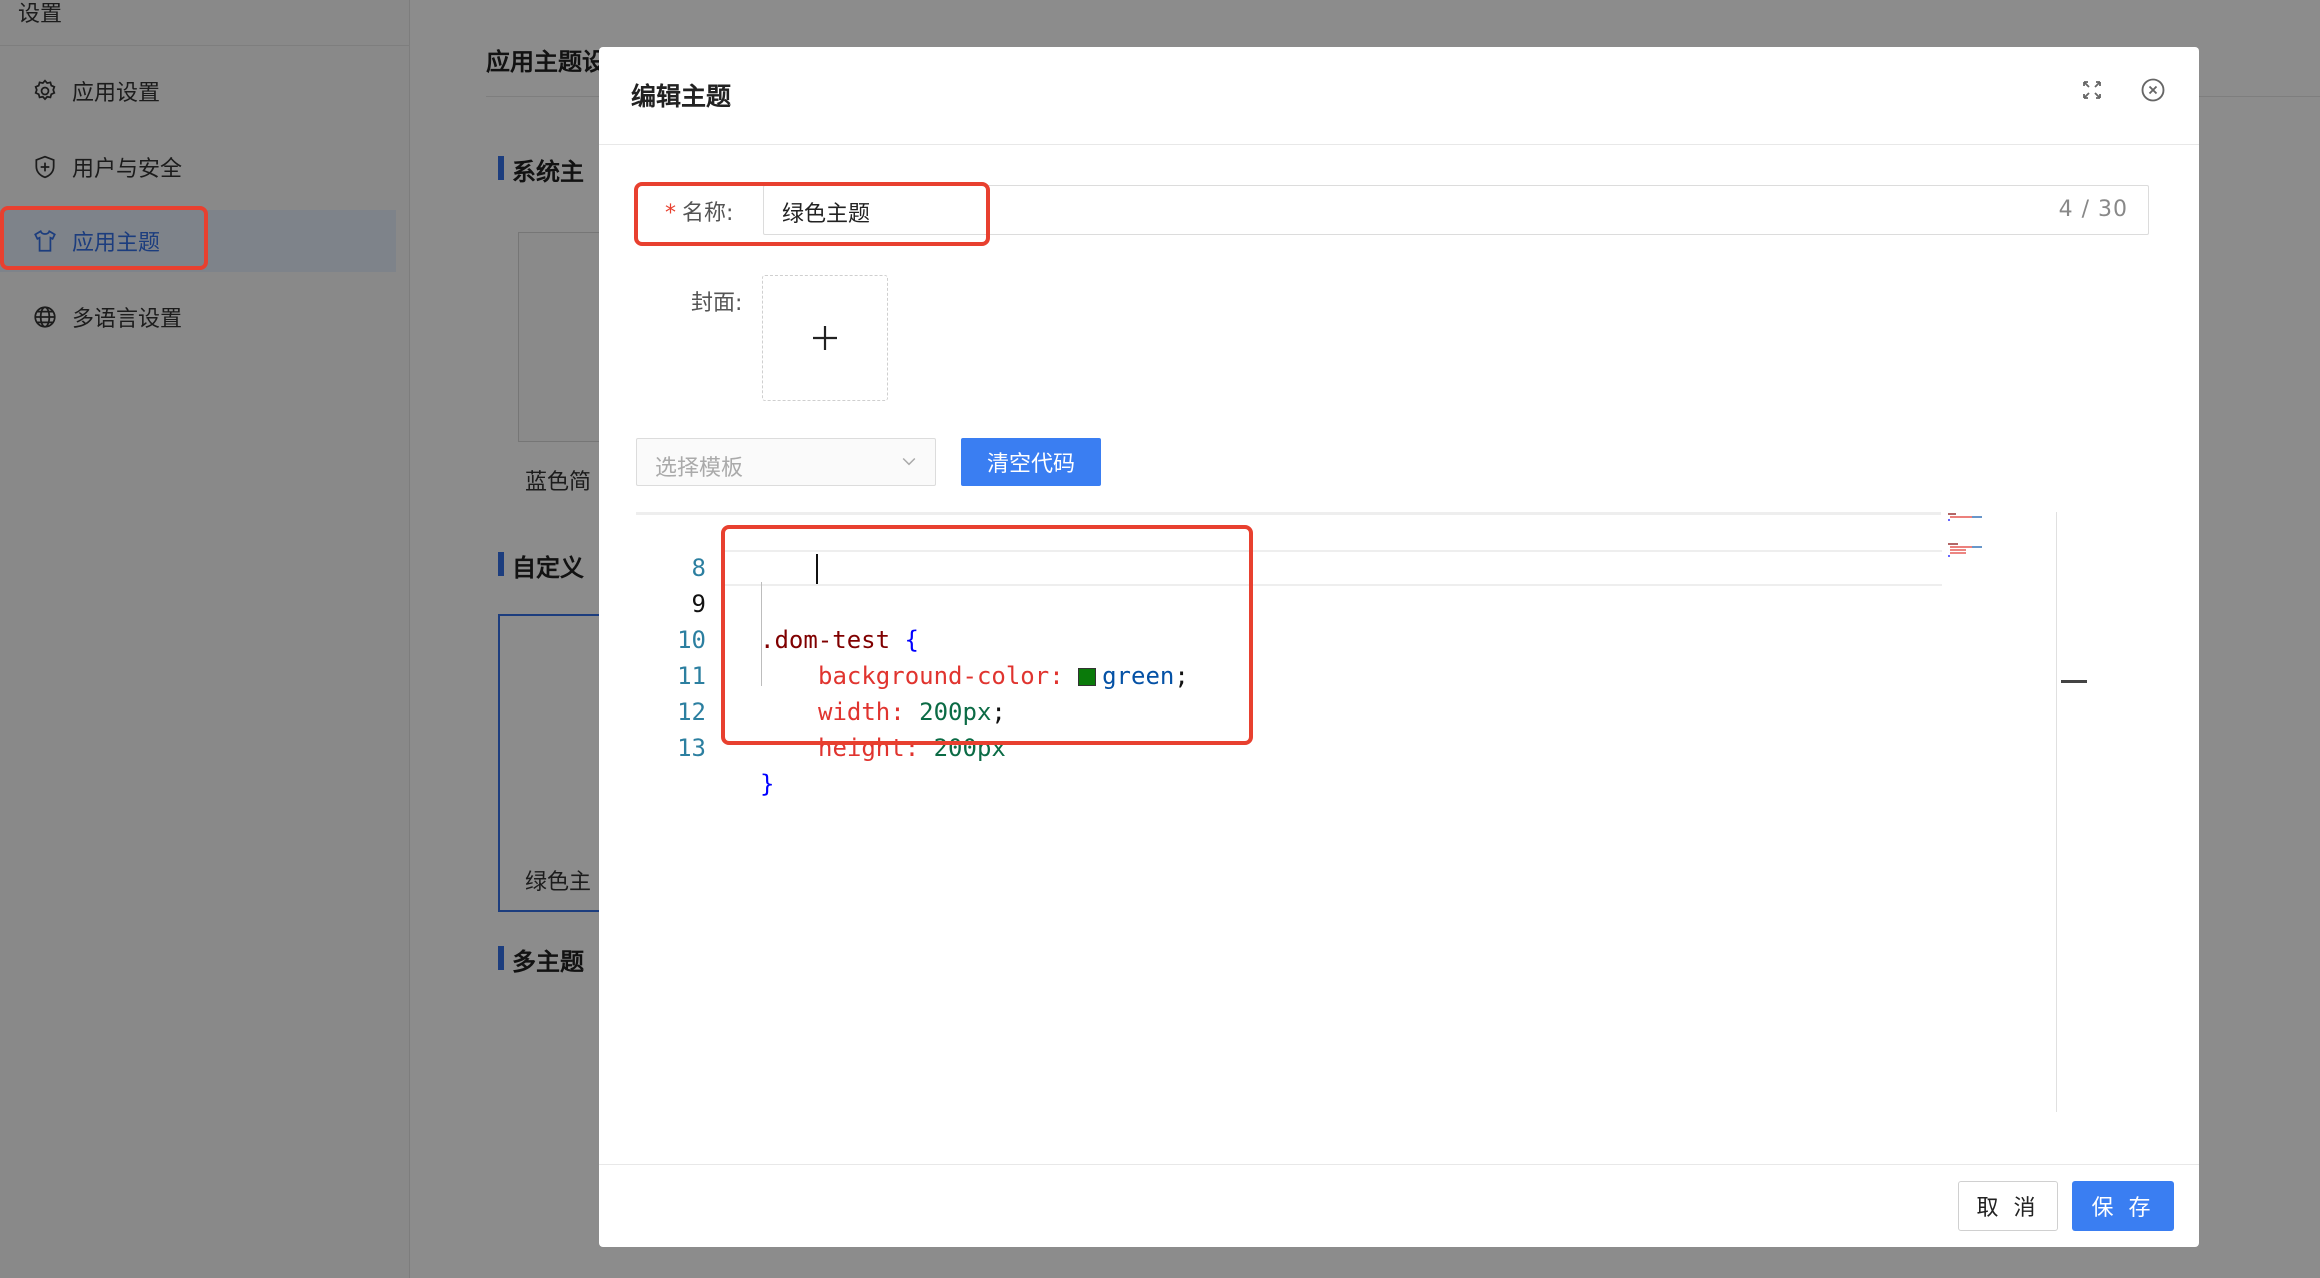  Describe the element at coordinates (786, 462) in the screenshot. I see `template-select: 选择模板` at that location.